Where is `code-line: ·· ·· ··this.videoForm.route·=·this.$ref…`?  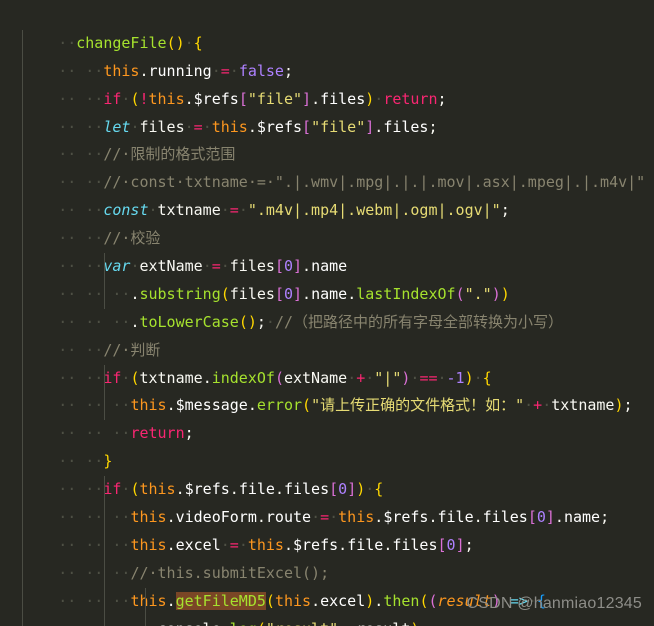 code-line: ·· ·· ··this.videoForm.route·=·this.$ref… is located at coordinates (327, 501).